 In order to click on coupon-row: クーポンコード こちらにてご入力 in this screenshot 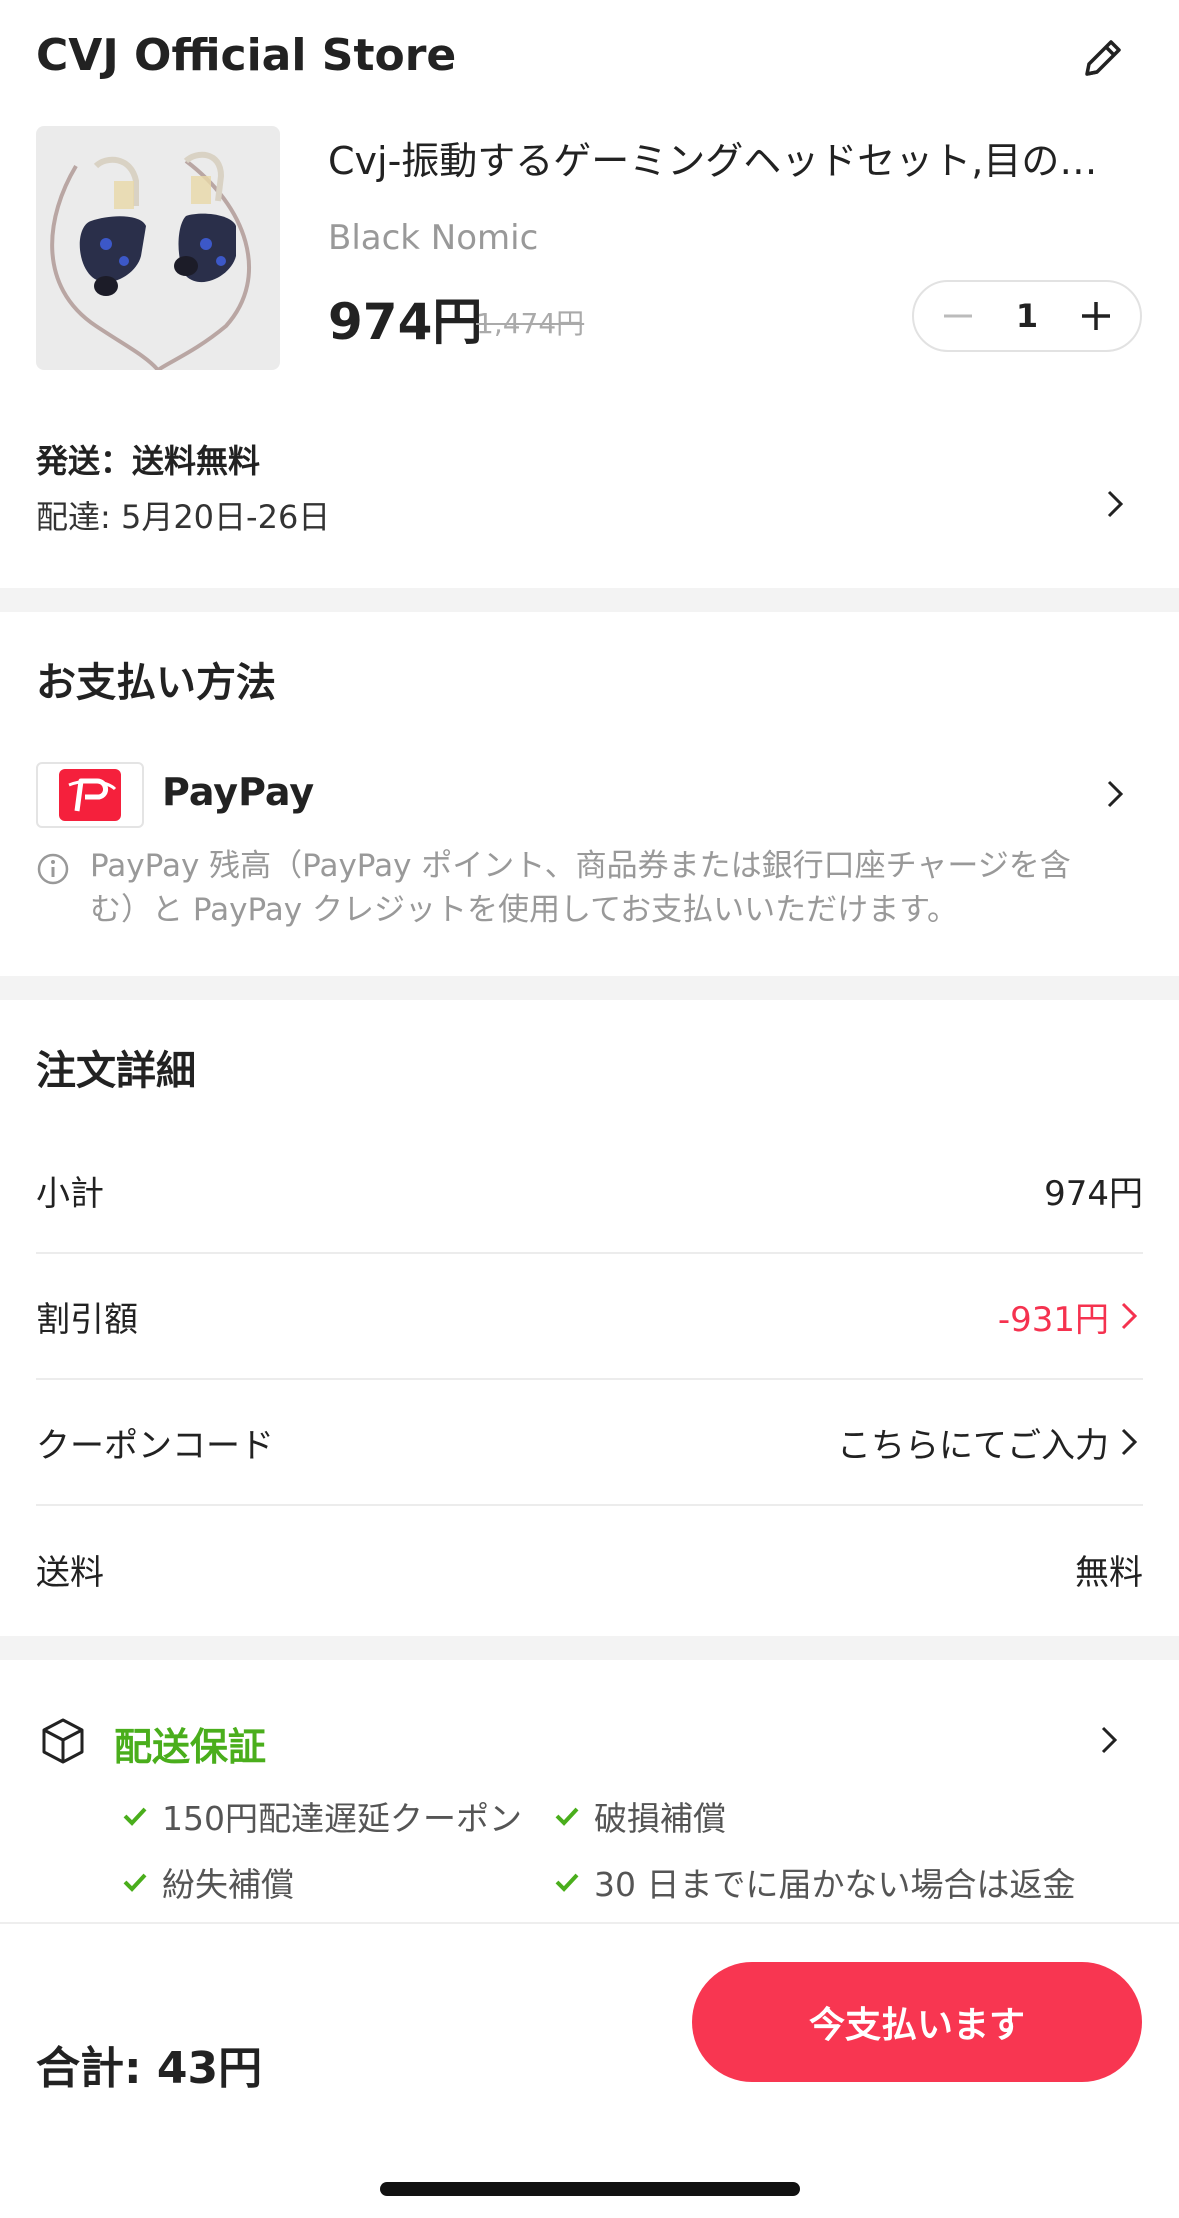, I will do `click(589, 1443)`.